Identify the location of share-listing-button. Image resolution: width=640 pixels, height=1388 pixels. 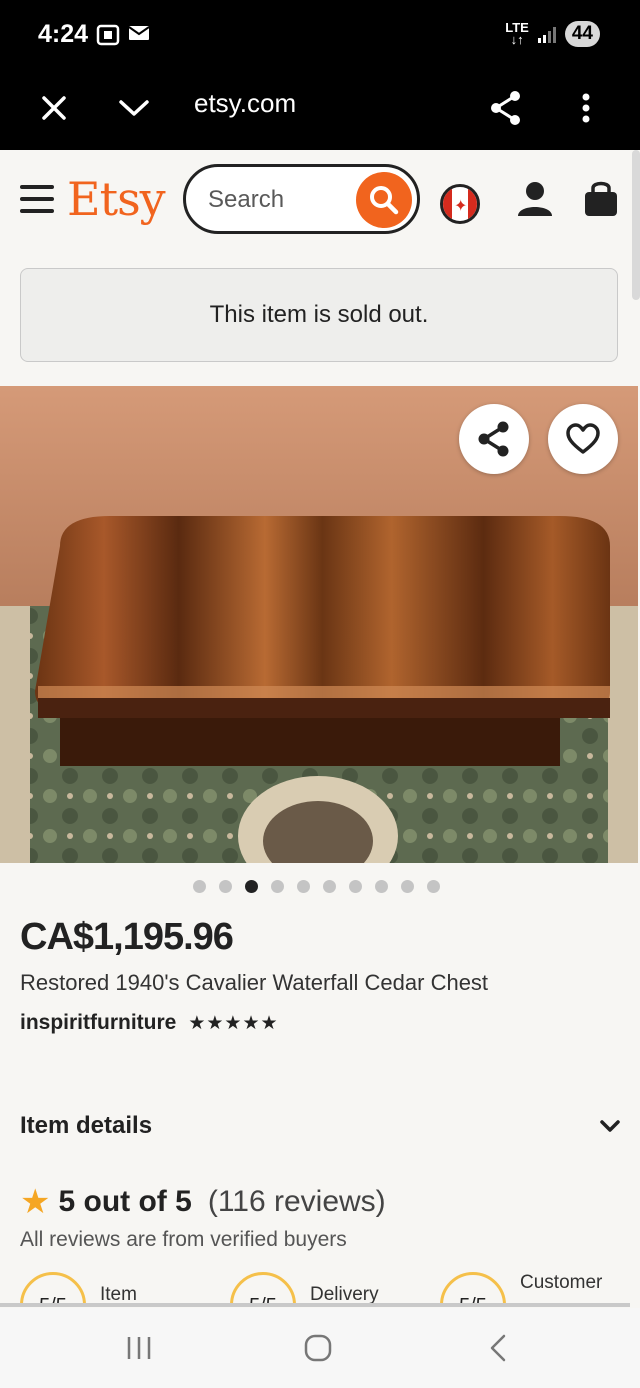
(494, 439).